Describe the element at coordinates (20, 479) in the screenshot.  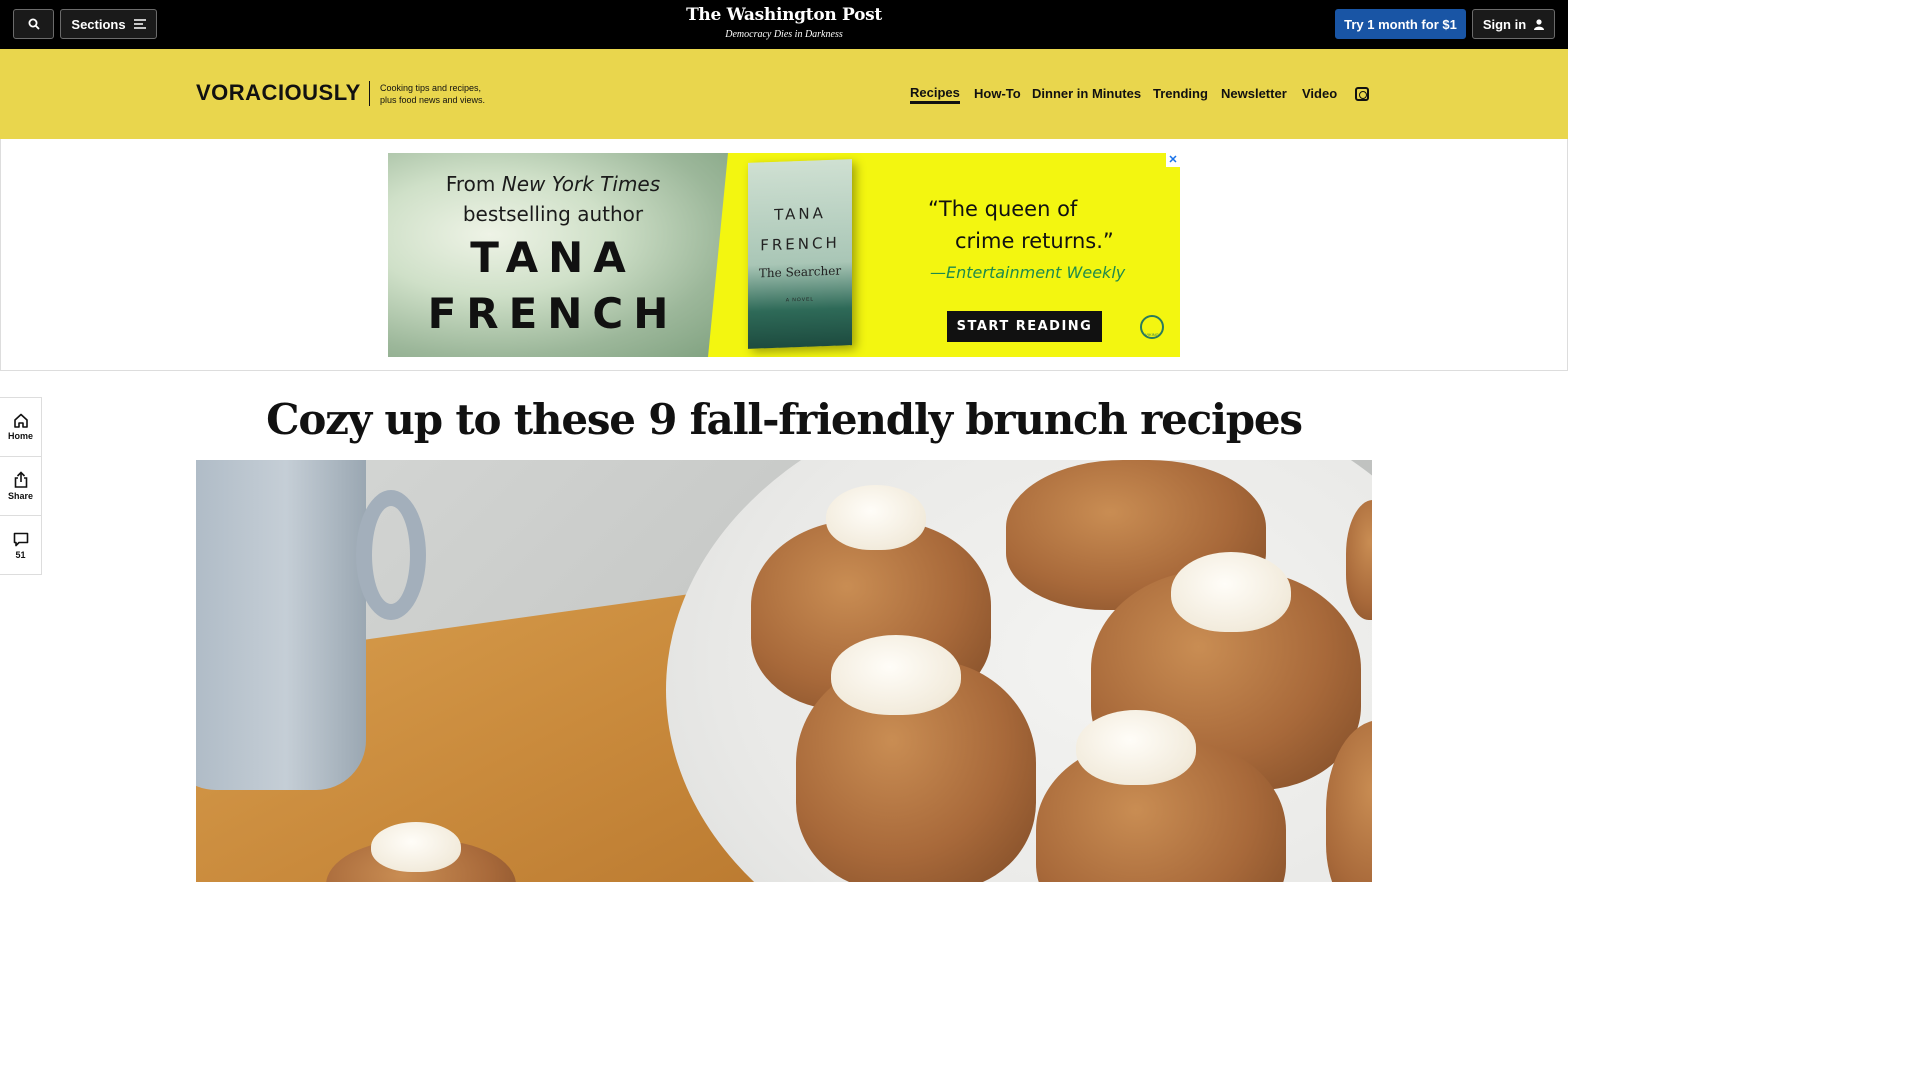
I see `share-icon` at that location.